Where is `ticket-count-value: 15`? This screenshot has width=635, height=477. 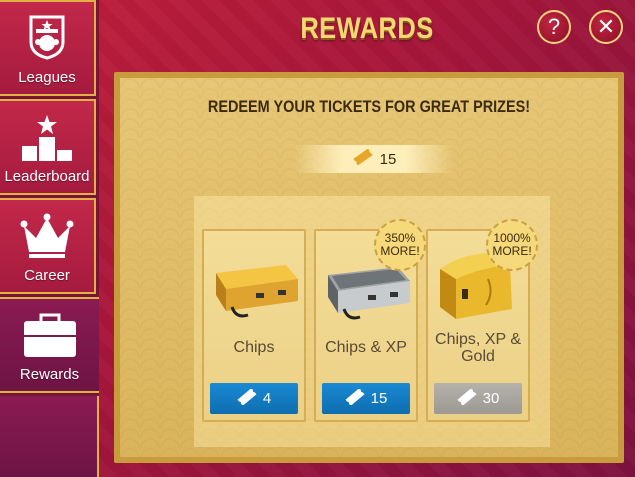 ticket-count-value: 15 is located at coordinates (388, 159).